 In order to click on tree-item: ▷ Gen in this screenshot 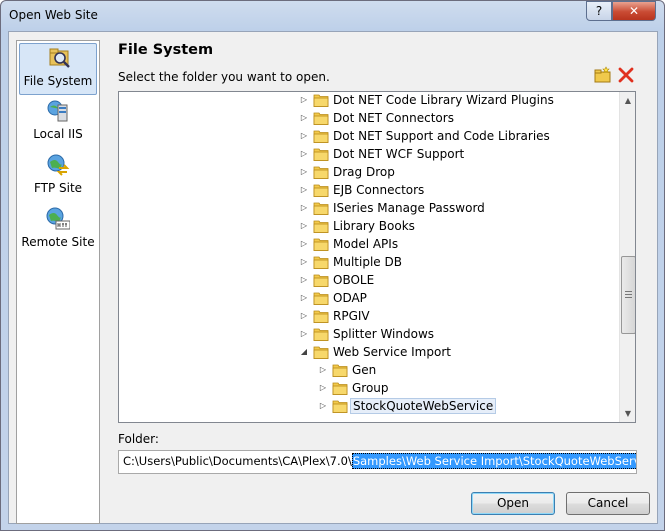, I will do `click(369, 371)`.